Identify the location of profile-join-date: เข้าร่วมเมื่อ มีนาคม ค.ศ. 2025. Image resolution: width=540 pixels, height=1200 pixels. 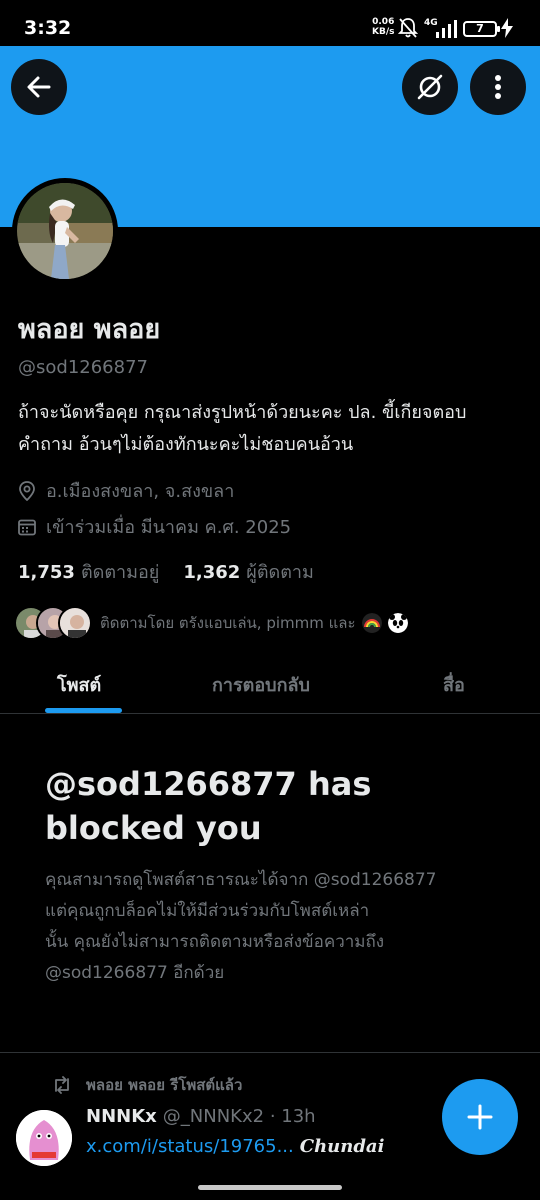
(154, 526).